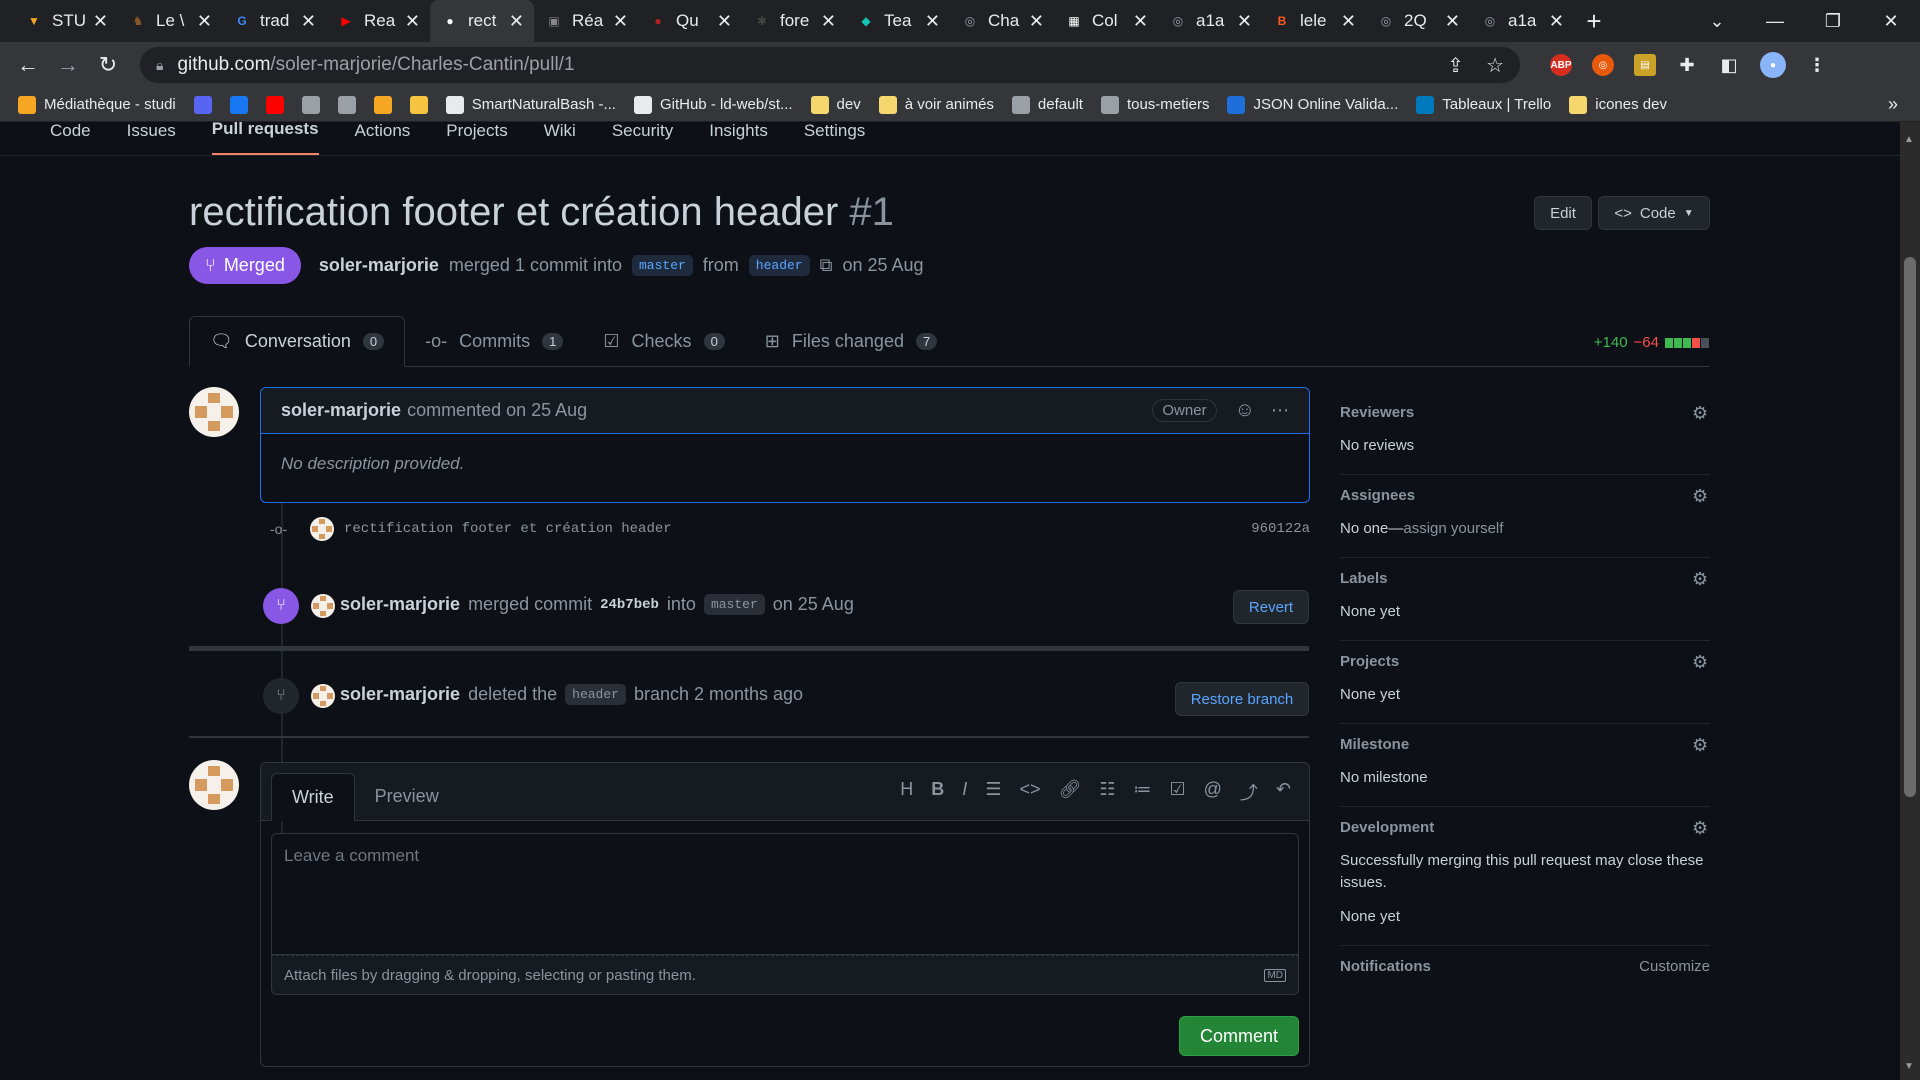 The image size is (1920, 1080). What do you see at coordinates (834, 138) in the screenshot?
I see `repo-nav-item: Settings` at bounding box center [834, 138].